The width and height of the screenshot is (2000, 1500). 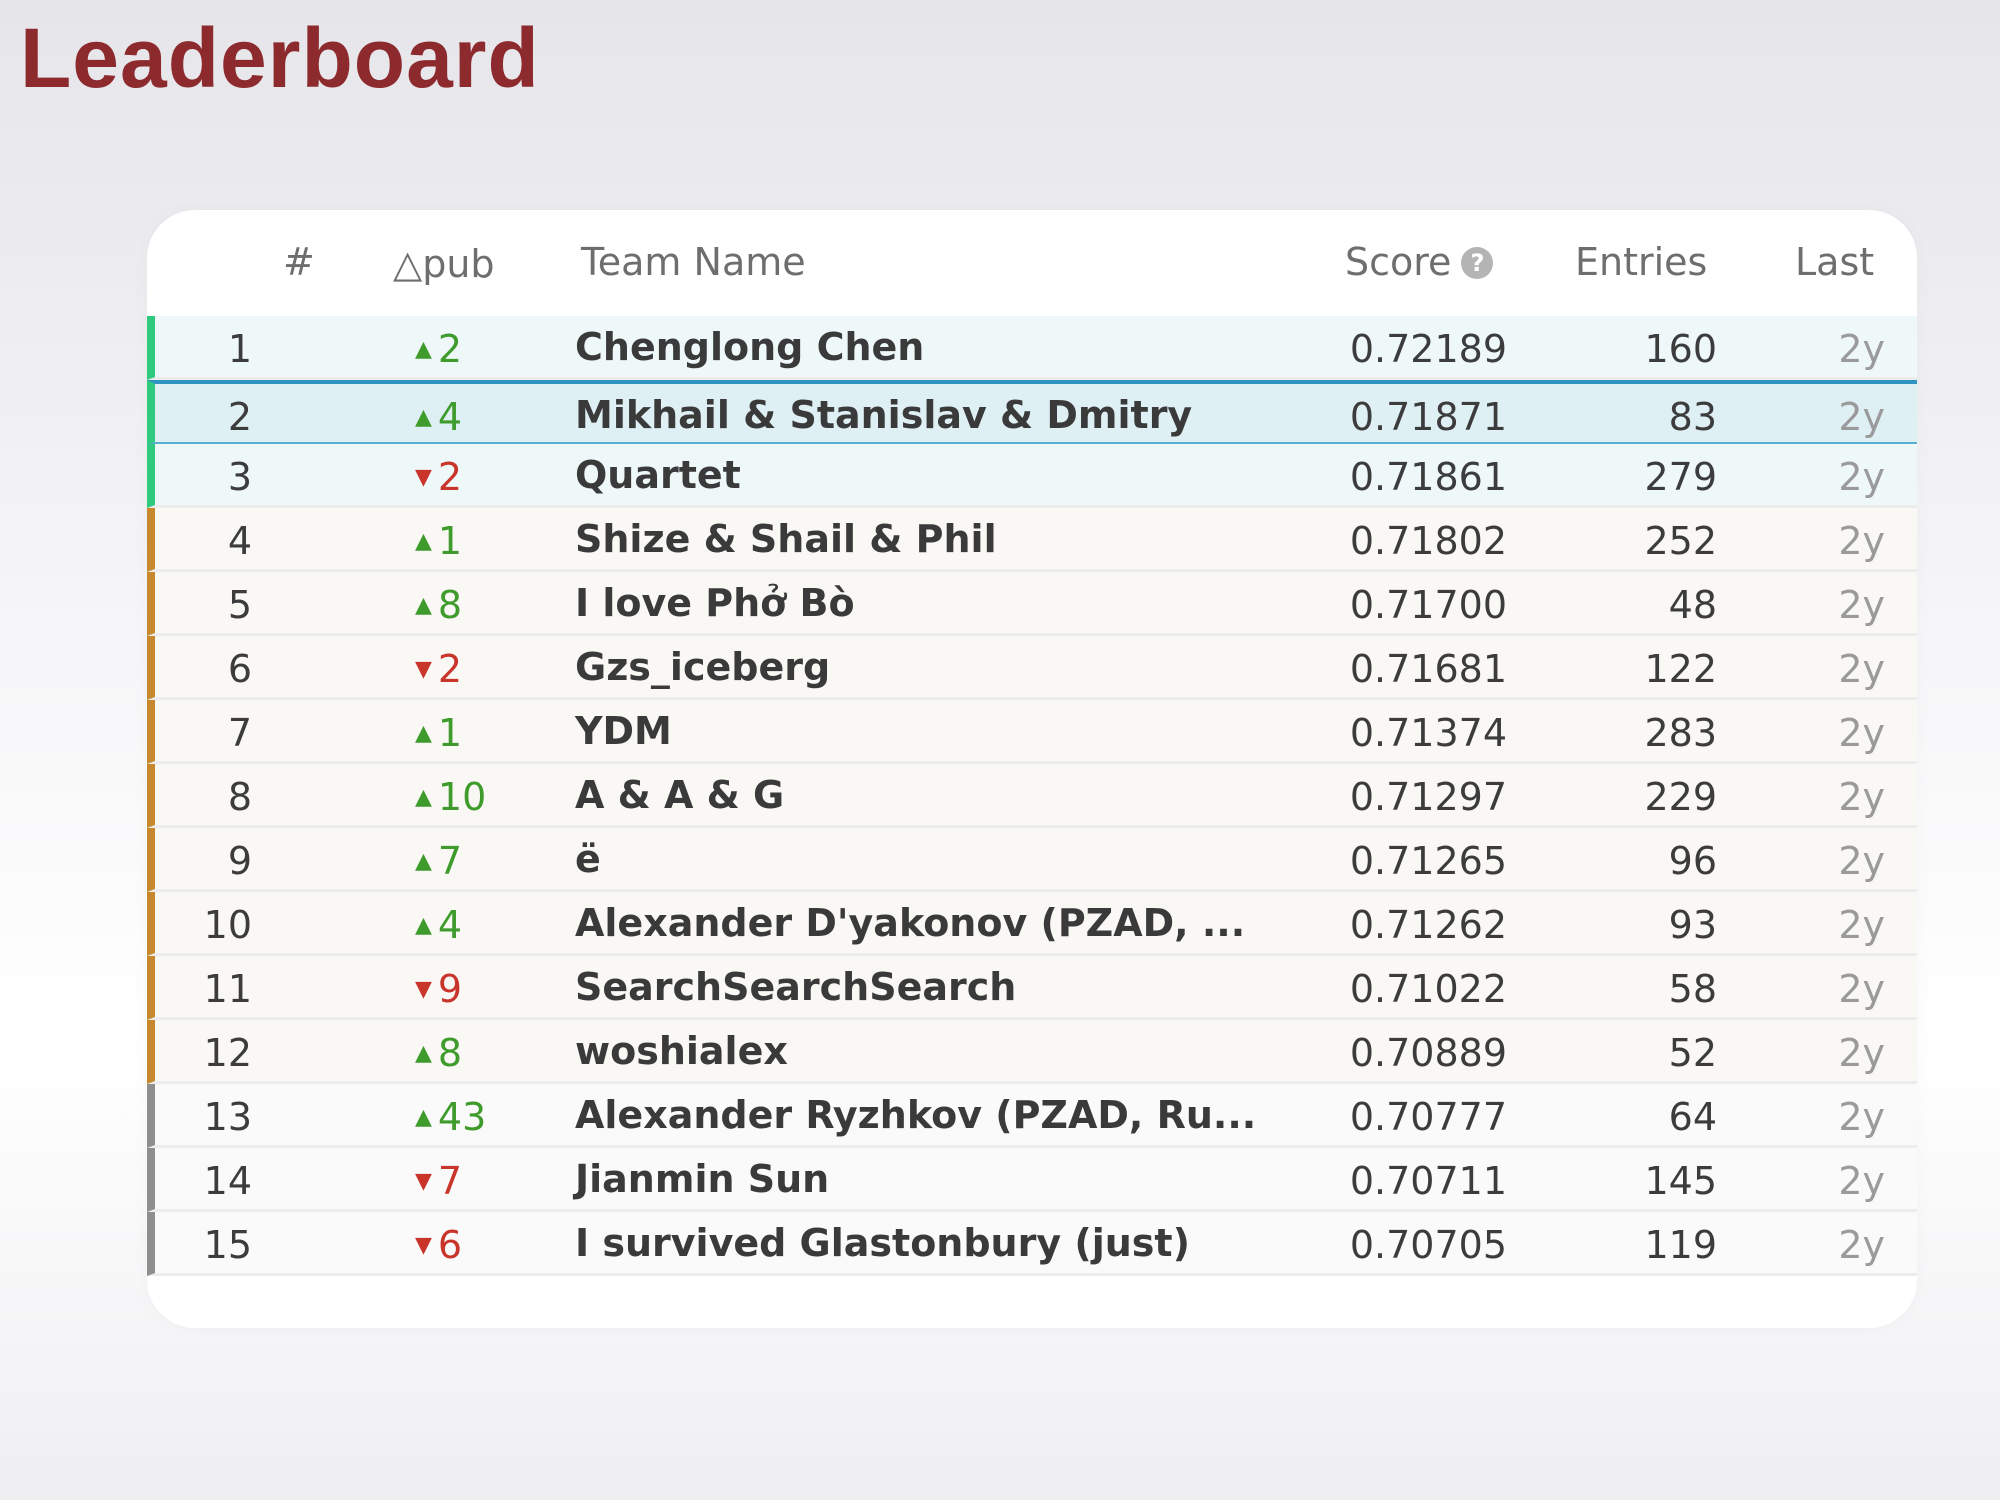 I want to click on table-row: 11 ▼ 9 SearchSearchSearch 0.71022 58 2y, so click(x=1032, y=988).